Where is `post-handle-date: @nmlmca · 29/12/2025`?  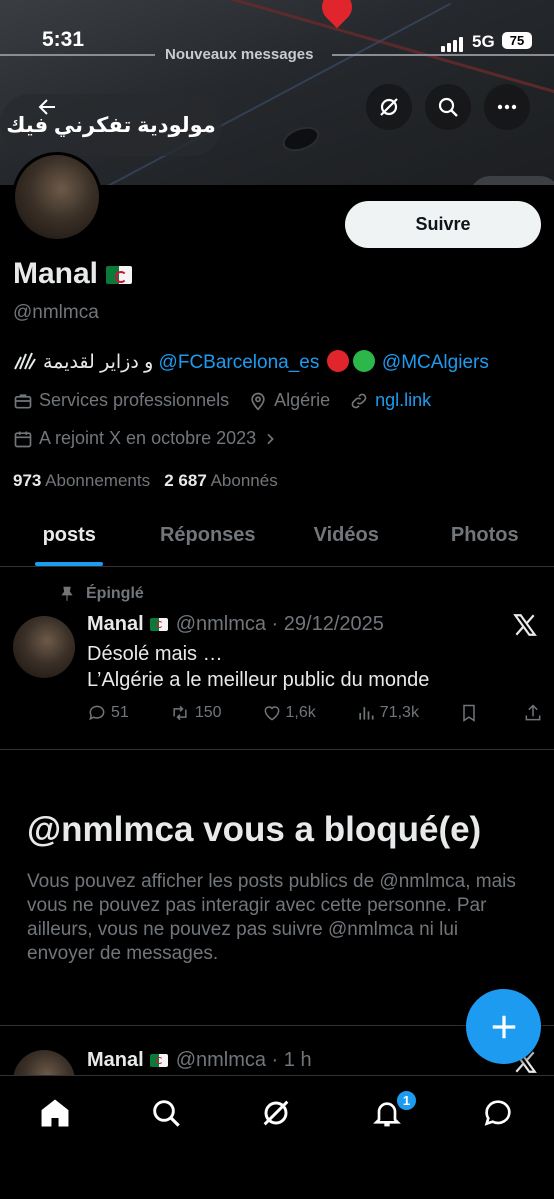
post-handle-date: @nmlmca · 29/12/2025 is located at coordinates (279, 624).